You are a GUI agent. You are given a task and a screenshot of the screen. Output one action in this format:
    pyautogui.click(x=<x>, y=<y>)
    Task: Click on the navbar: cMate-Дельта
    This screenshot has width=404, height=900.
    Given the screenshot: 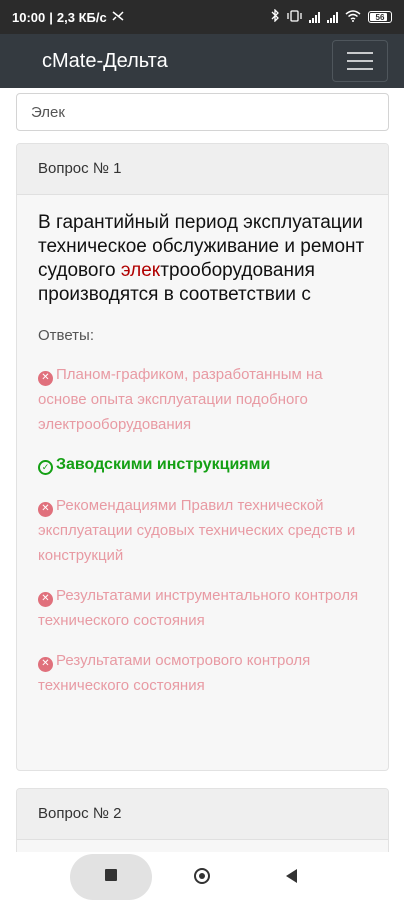 What is the action you would take?
    pyautogui.click(x=202, y=61)
    